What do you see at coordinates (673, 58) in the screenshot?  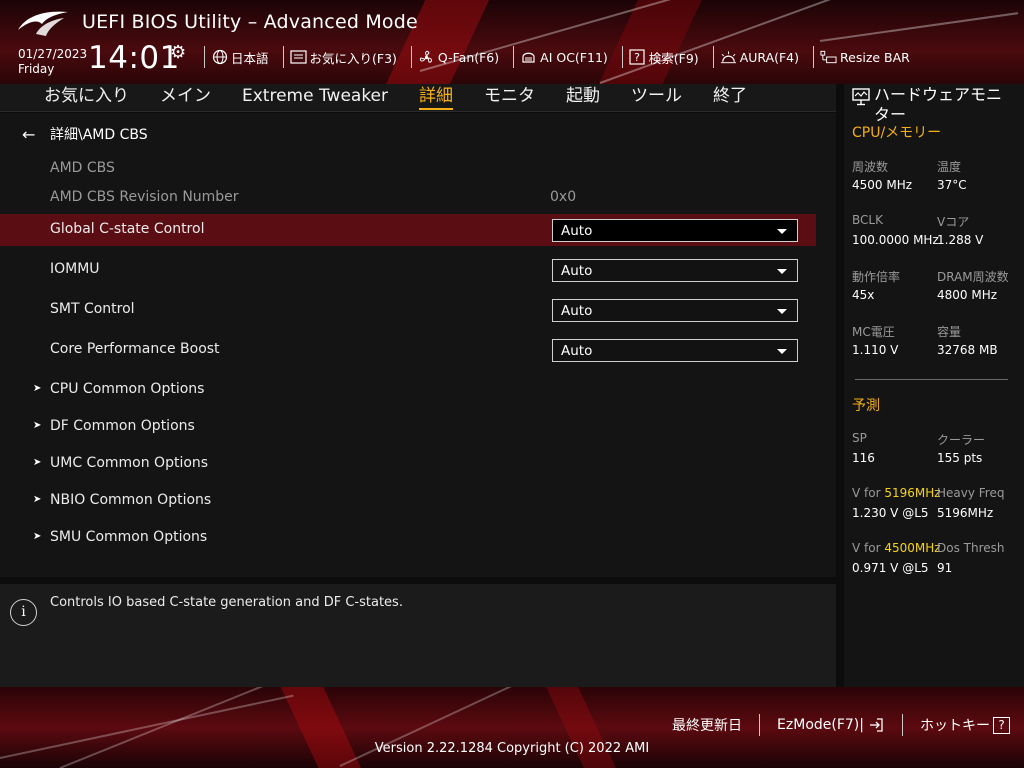 I see `search-label: 検索(F9)` at bounding box center [673, 58].